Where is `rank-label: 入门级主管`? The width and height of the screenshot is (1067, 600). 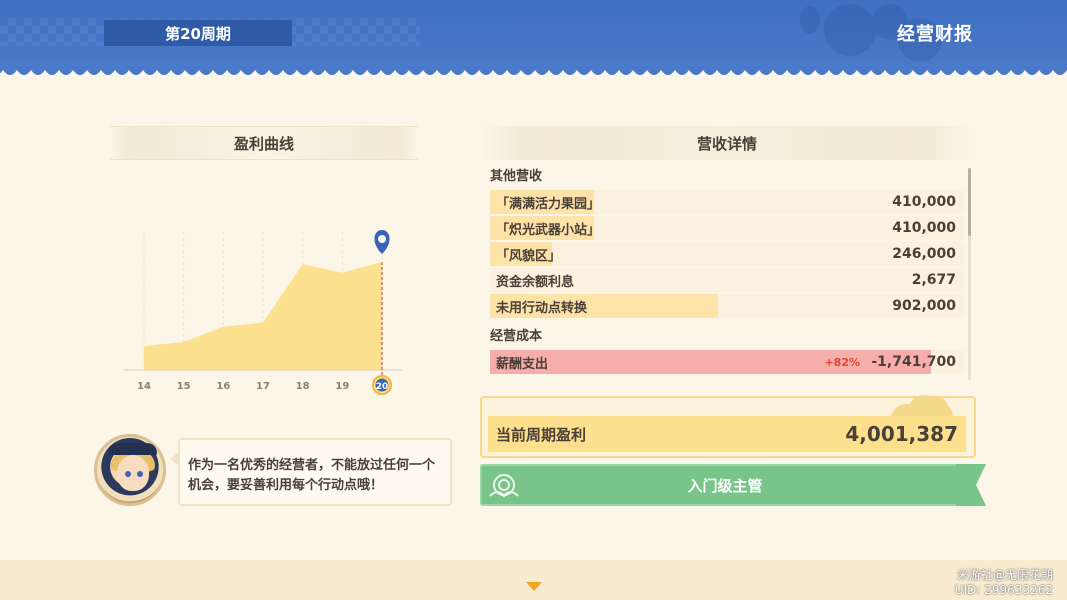
rank-label: 入门级主管 is located at coordinates (725, 485).